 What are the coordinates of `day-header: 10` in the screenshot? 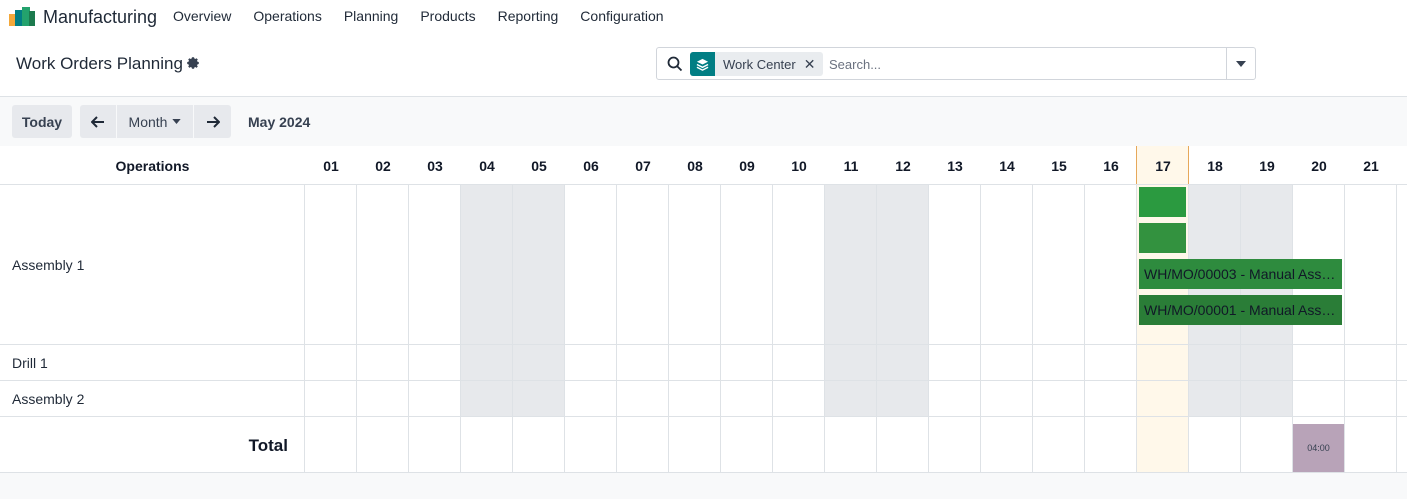 It's located at (799, 165).